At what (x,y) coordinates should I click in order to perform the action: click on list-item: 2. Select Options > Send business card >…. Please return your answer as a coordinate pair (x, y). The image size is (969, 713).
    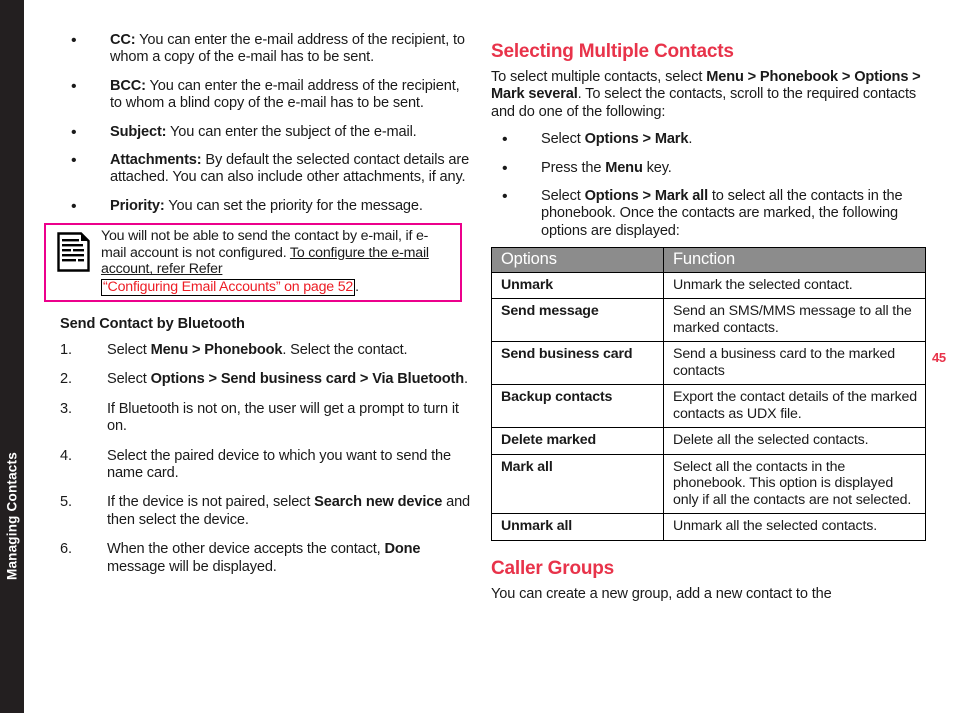
    Looking at the image, I should click on (265, 379).